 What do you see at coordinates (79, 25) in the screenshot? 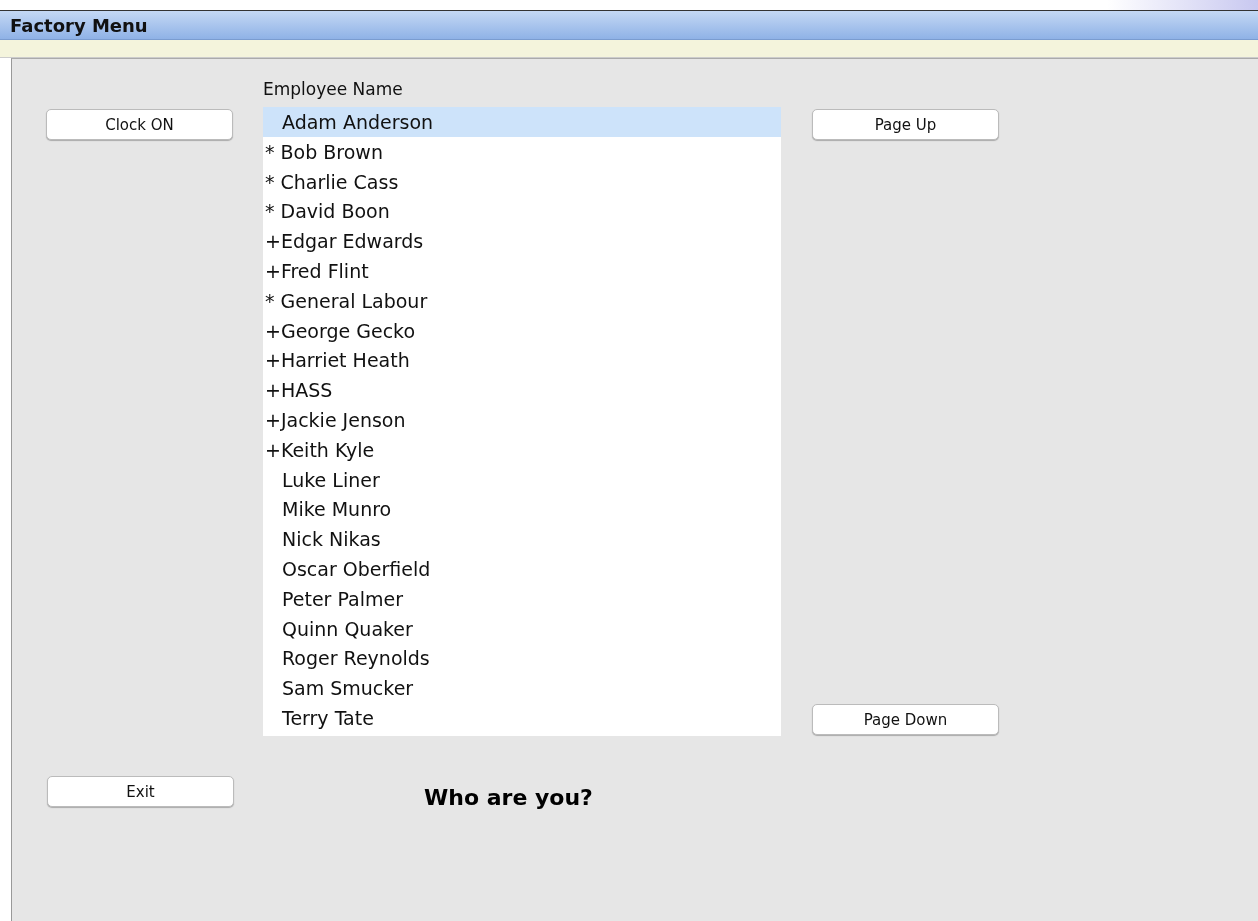
I see `window-title: Factory Menu` at bounding box center [79, 25].